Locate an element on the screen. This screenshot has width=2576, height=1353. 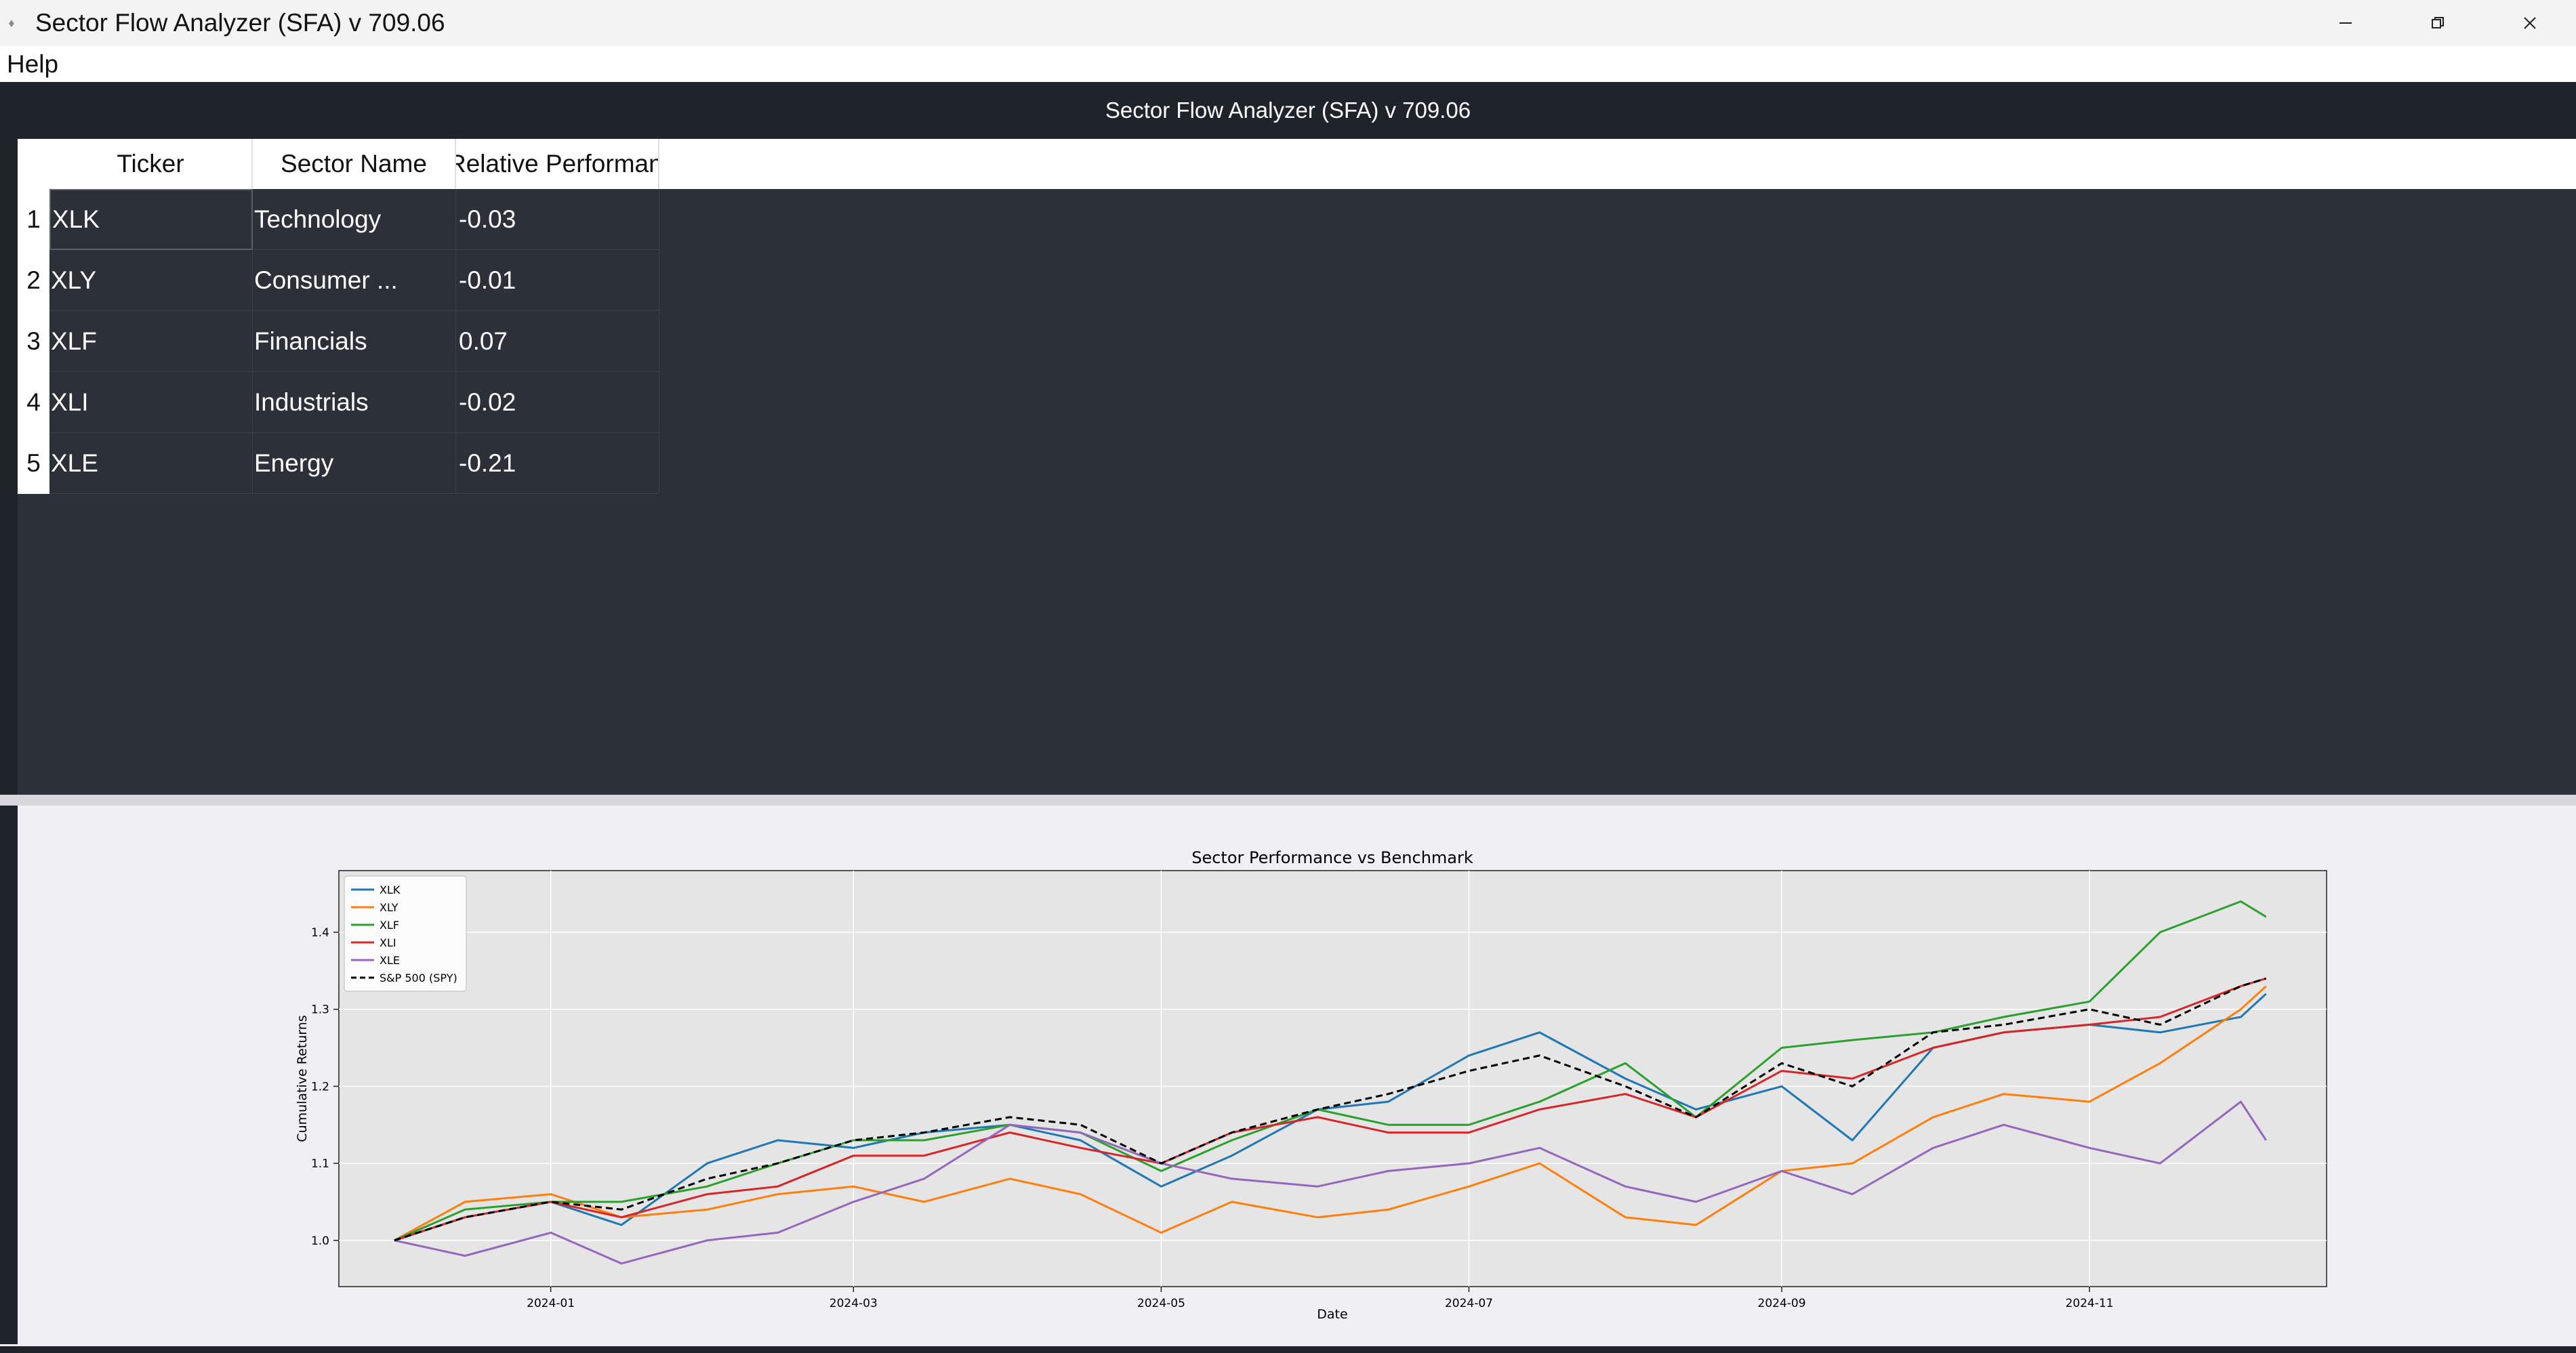
cell-performance: -0.03 is located at coordinates (558, 220).